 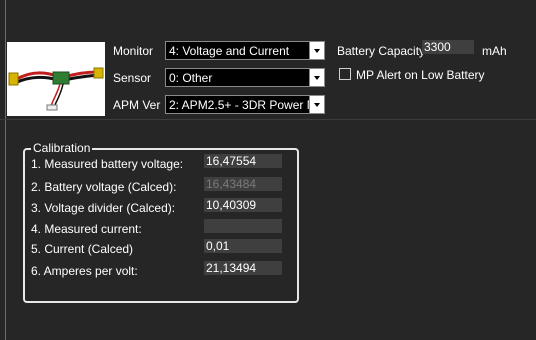 What do you see at coordinates (243, 246) in the screenshot?
I see `current-calced-input: 0,01` at bounding box center [243, 246].